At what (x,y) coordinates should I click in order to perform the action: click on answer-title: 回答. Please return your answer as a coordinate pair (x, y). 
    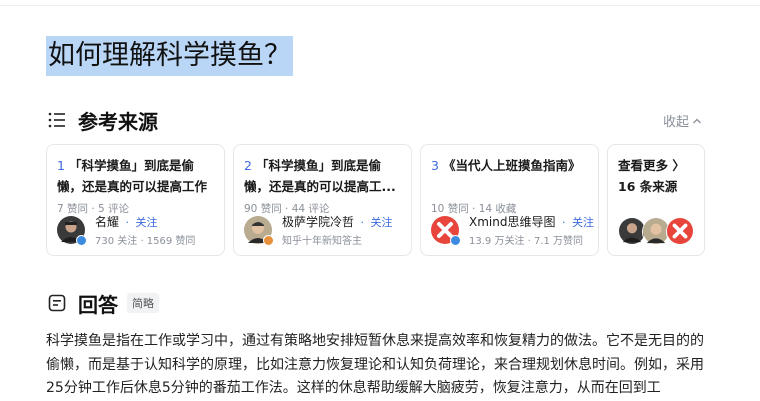
    Looking at the image, I should click on (98, 304).